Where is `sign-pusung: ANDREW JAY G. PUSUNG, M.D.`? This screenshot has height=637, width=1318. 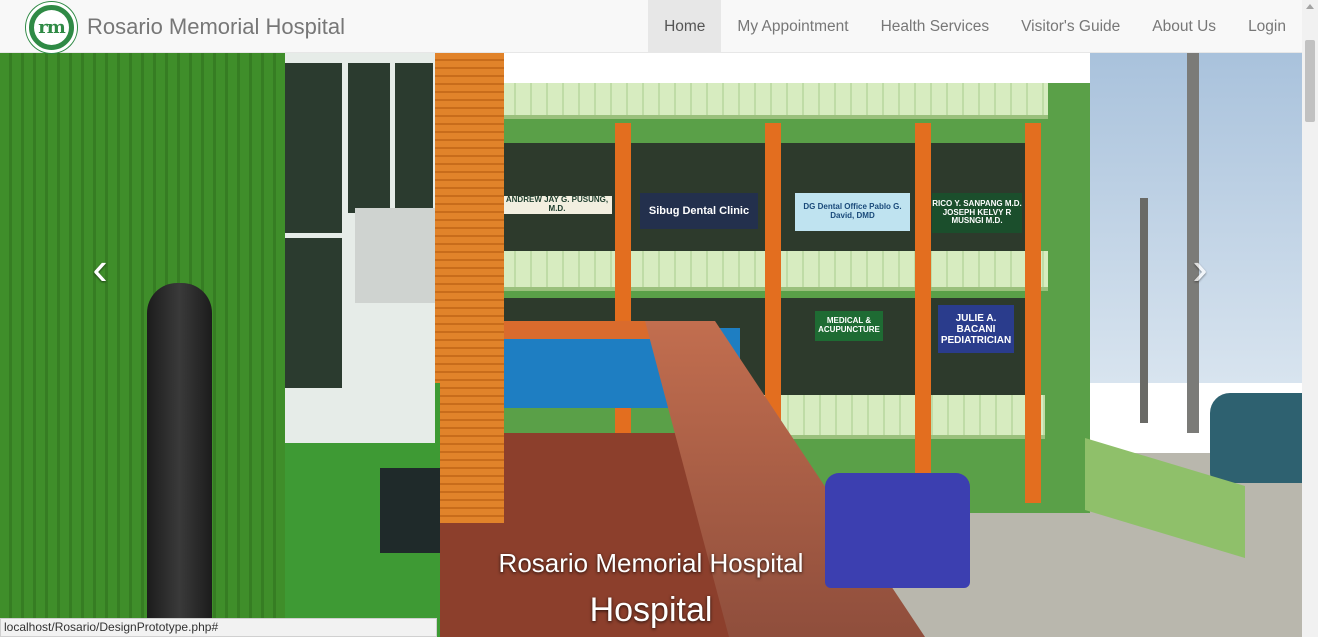
sign-pusung: ANDREW JAY G. PUSUNG, M.D. is located at coordinates (557, 205).